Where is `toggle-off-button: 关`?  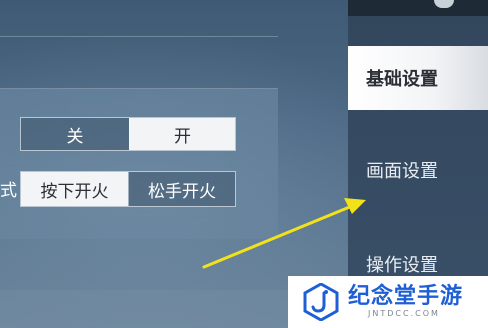
toggle-off-button: 关 is located at coordinates (75, 134).